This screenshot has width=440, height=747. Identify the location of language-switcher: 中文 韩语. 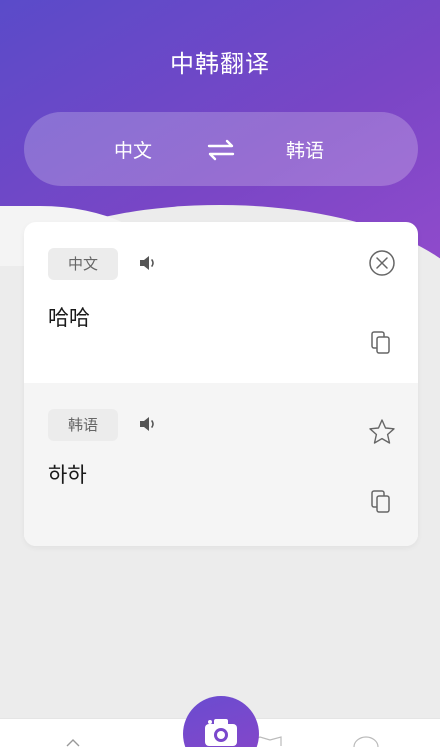
(221, 149).